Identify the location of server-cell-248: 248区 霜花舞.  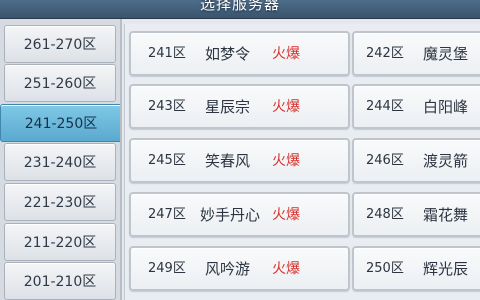
(416, 214).